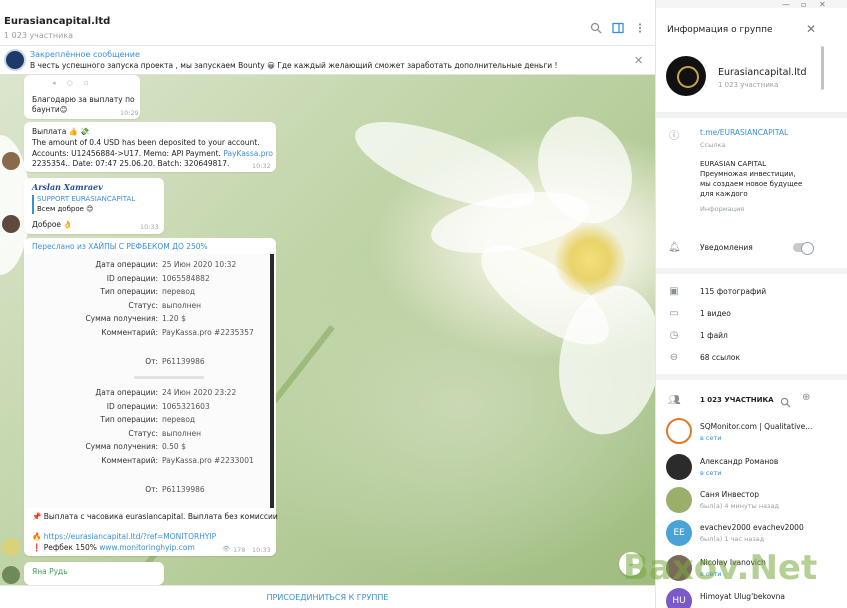  I want to click on member-avatar: EE, so click(679, 533).